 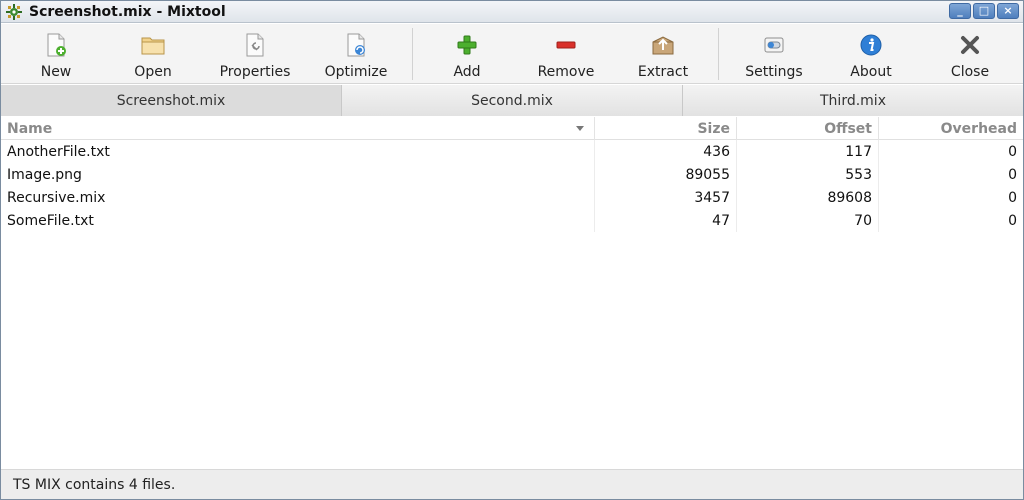 I want to click on extract-label: Extract, so click(x=663, y=72).